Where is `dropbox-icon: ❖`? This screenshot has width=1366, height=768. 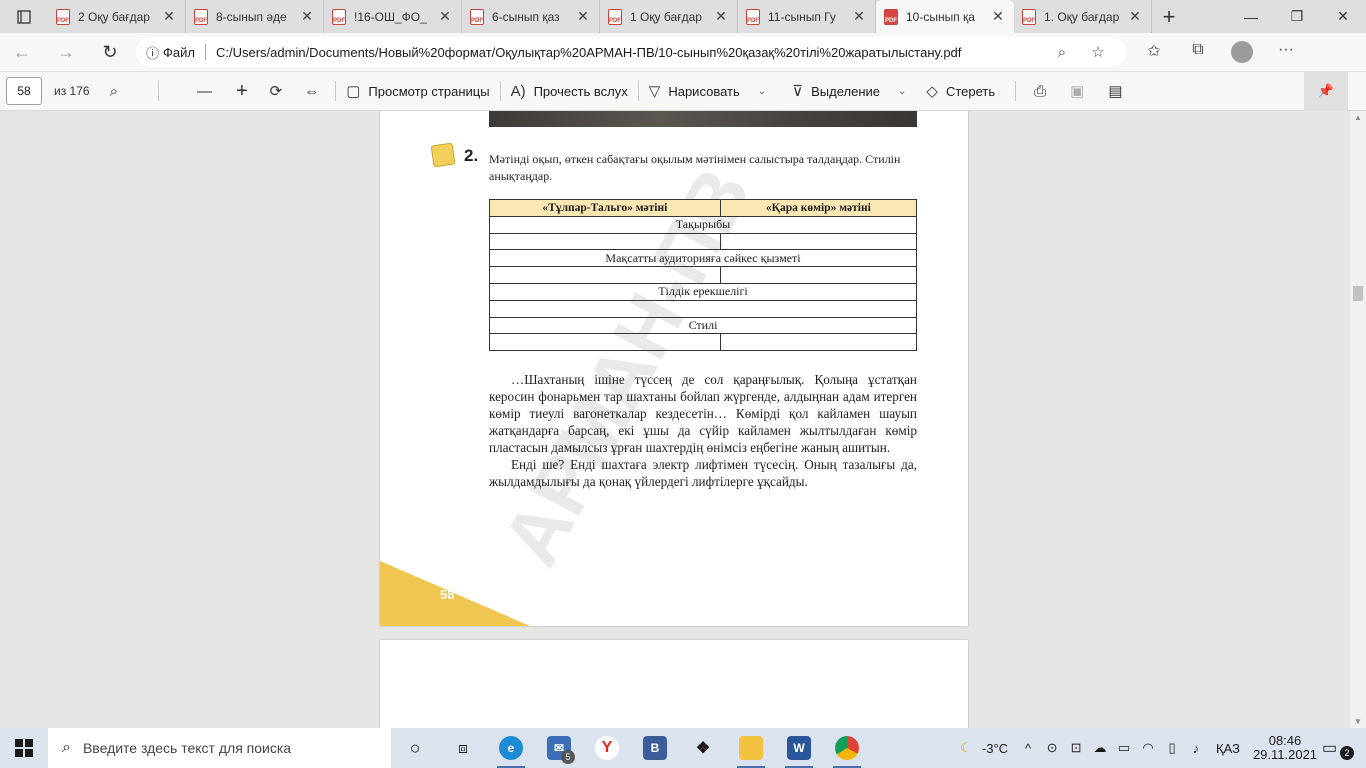
dropbox-icon: ❖ is located at coordinates (703, 748).